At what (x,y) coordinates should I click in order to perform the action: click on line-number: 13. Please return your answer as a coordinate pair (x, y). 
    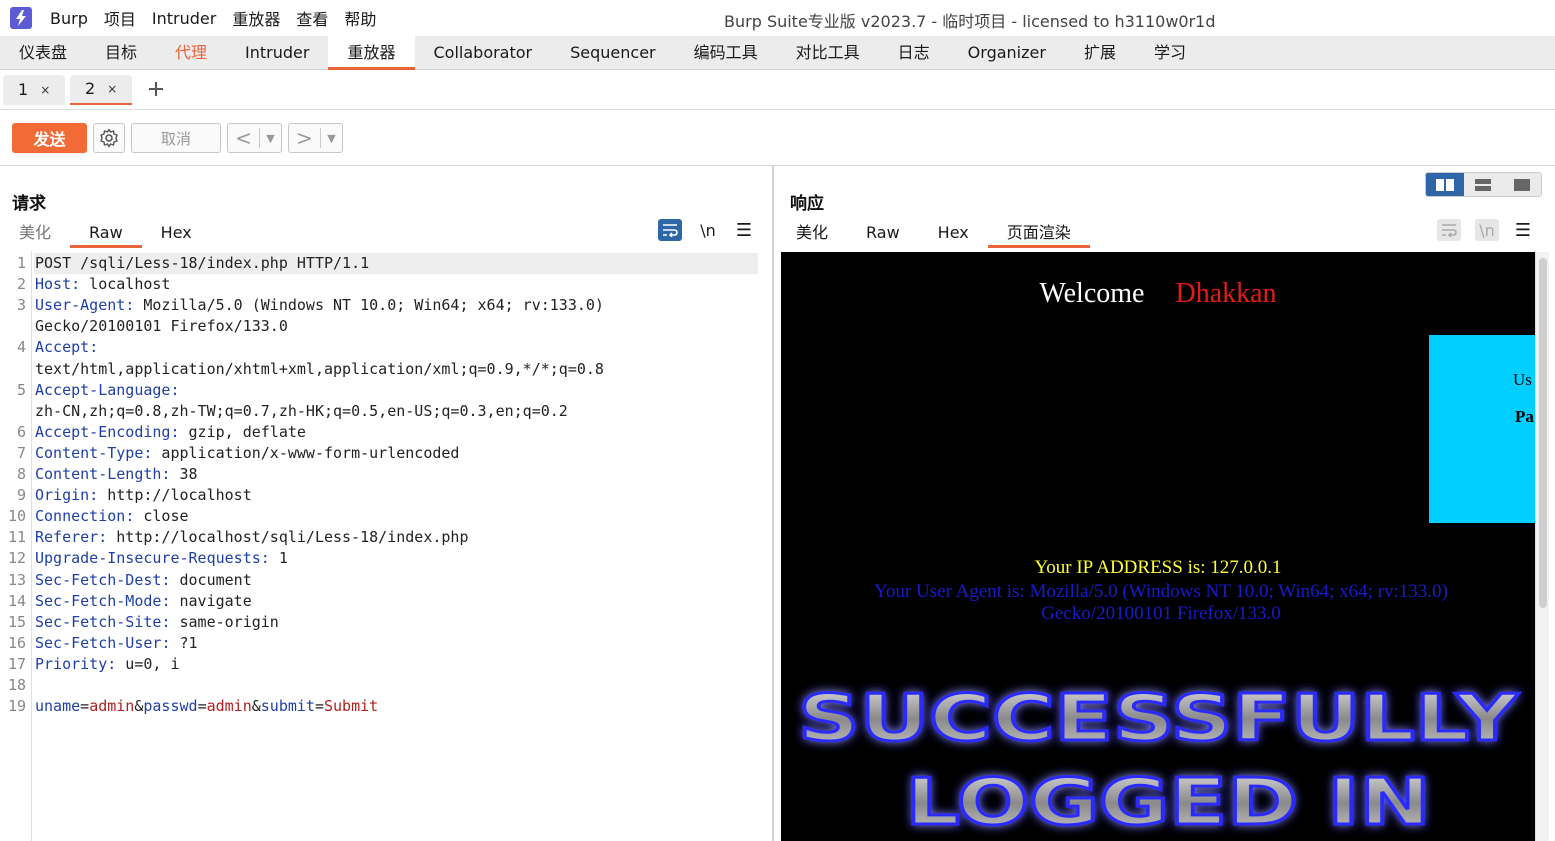
    Looking at the image, I should click on (16, 579).